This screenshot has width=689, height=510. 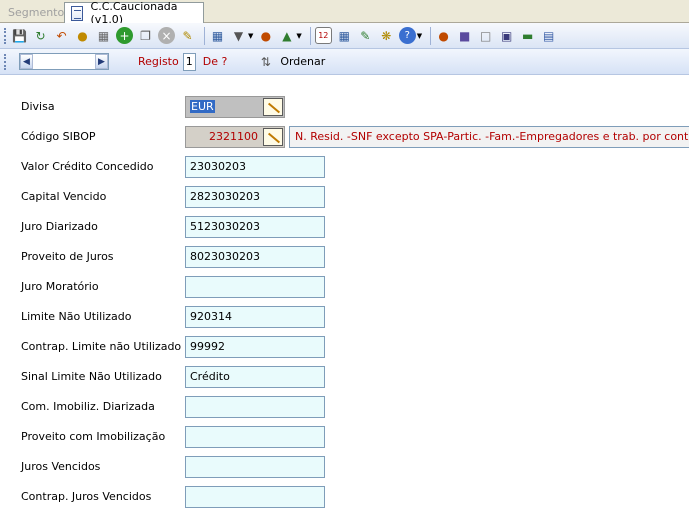 I want to click on tab-segmento: Segmento, so click(x=36, y=12).